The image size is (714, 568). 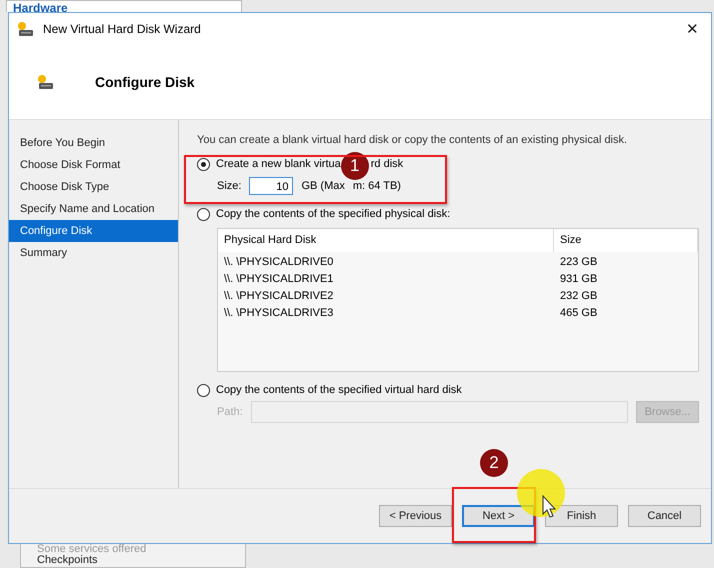 What do you see at coordinates (271, 186) in the screenshot?
I see `size-field: 10` at bounding box center [271, 186].